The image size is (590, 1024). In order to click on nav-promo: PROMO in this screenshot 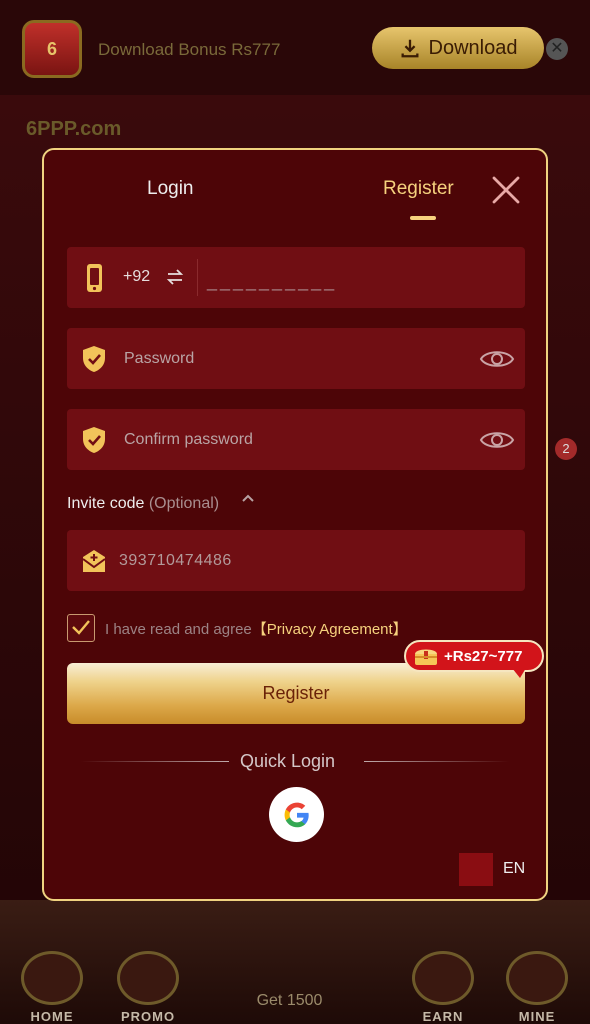, I will do `click(148, 987)`.